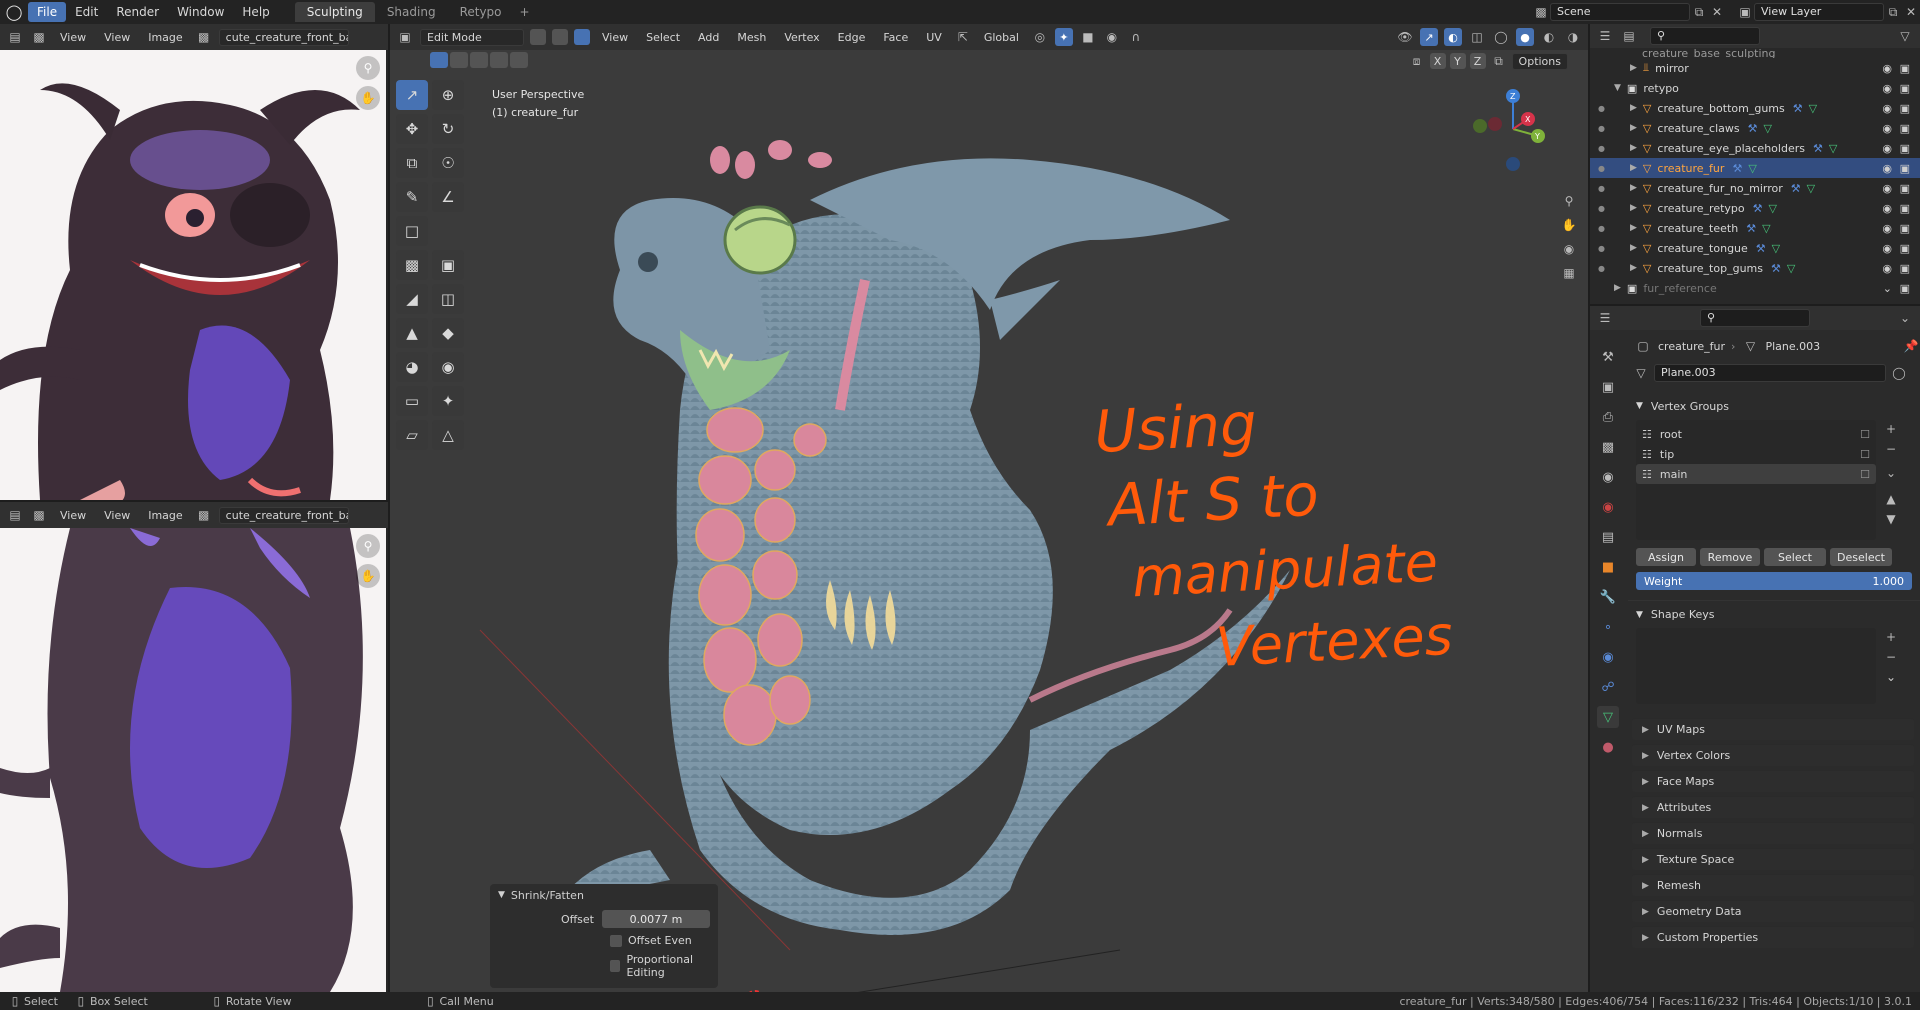 This screenshot has width=1920, height=1010. What do you see at coordinates (15, 37) in the screenshot?
I see `editor-type-icon: ▤` at bounding box center [15, 37].